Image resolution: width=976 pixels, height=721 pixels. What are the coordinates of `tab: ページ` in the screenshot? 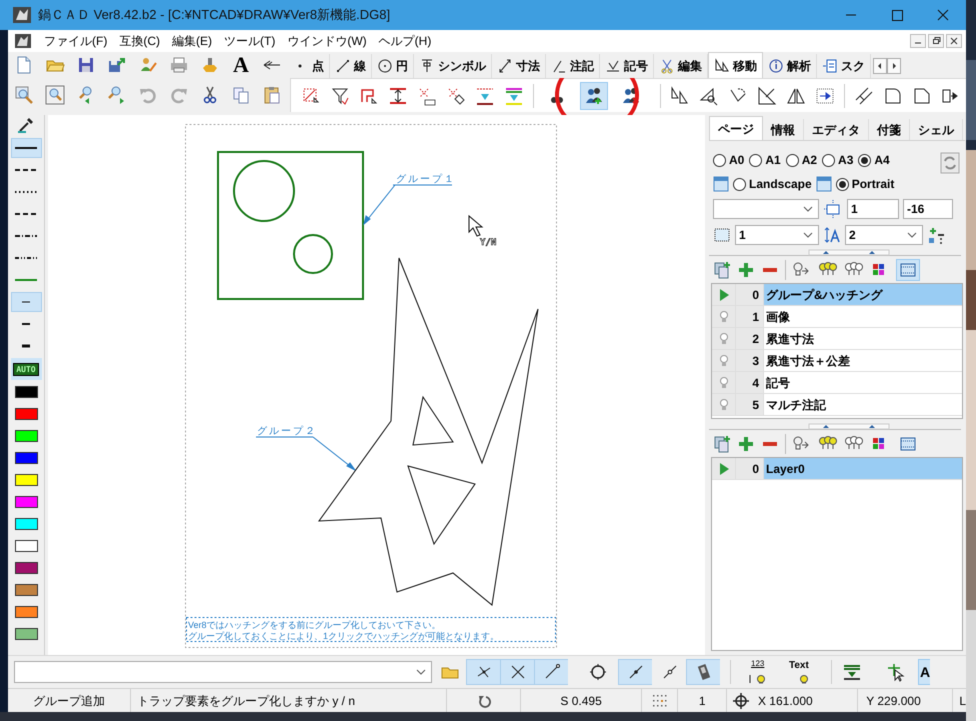 It's located at (736, 128).